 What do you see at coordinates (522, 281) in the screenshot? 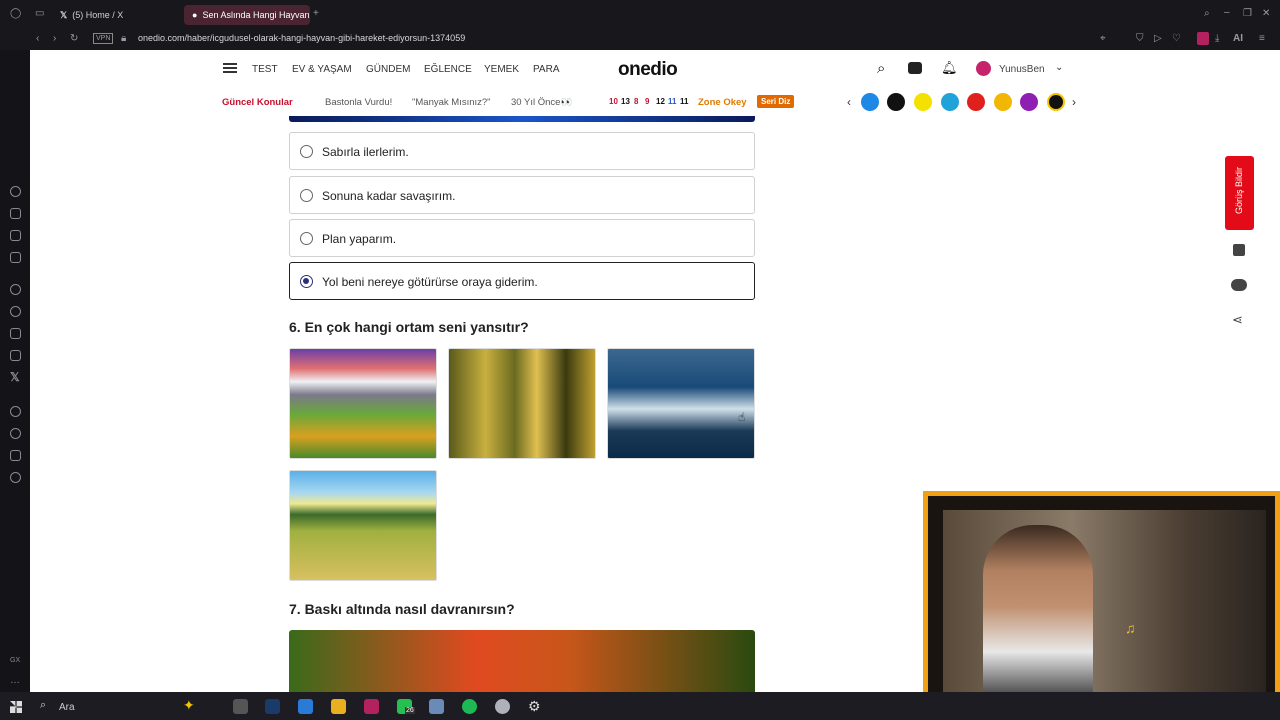
I see `answer-option-selected: Yol beni nereye götürürse oraya giderim.` at bounding box center [522, 281].